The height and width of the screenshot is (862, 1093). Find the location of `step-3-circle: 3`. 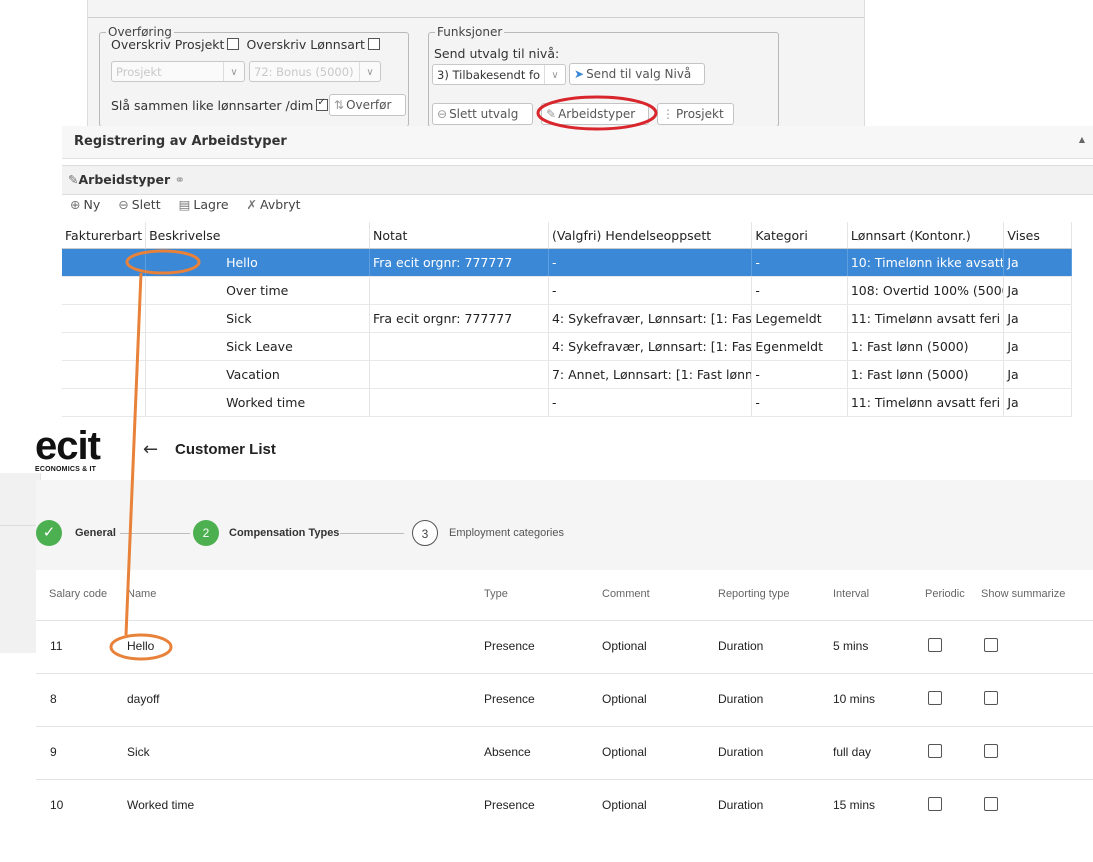

step-3-circle: 3 is located at coordinates (425, 533).